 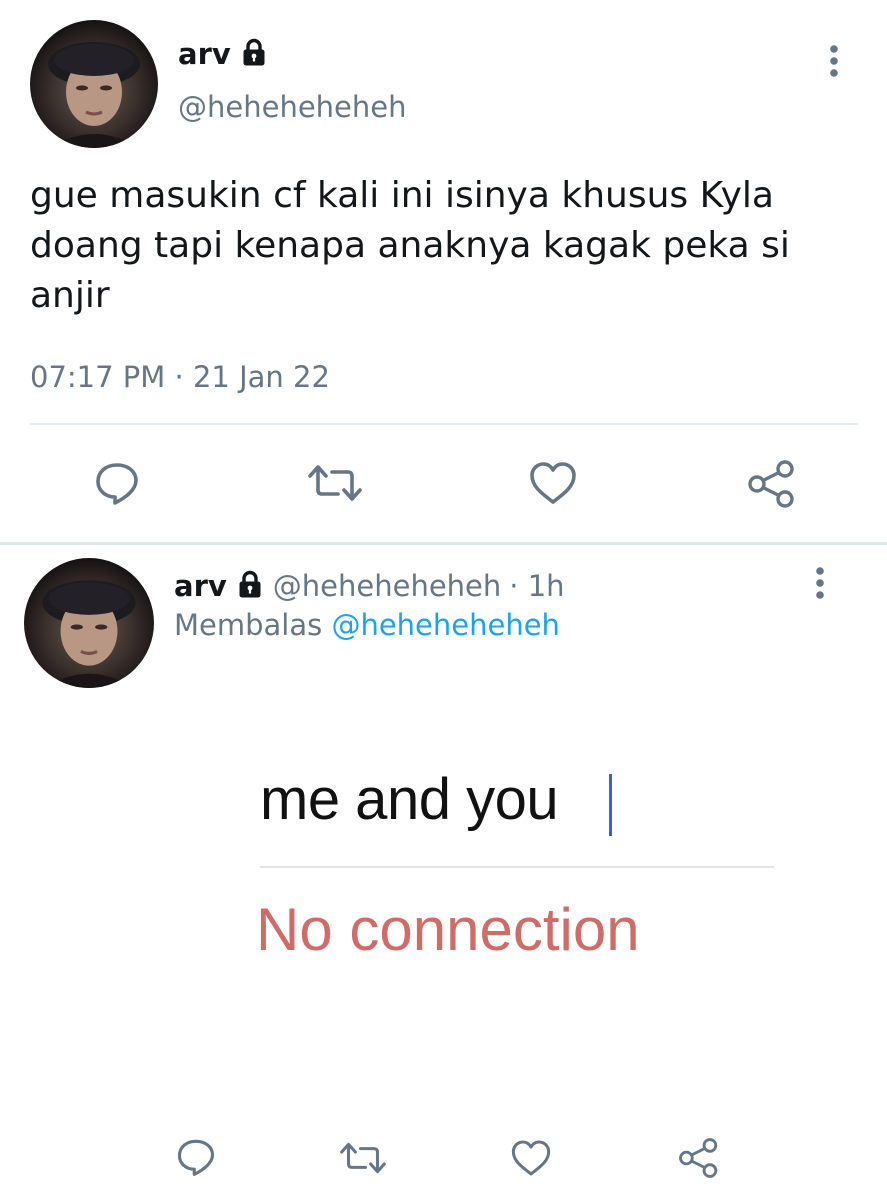 What do you see at coordinates (409, 799) in the screenshot?
I see `embedded-input-text: me and you` at bounding box center [409, 799].